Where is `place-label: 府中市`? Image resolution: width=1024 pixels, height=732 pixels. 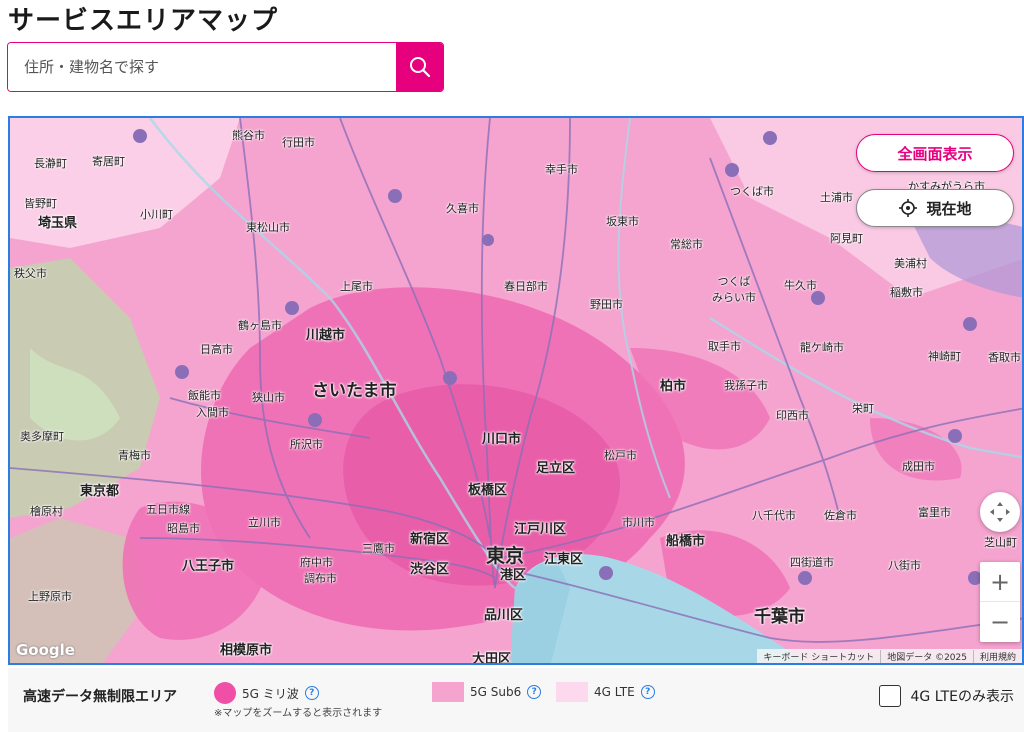
place-label: 府中市 is located at coordinates (316, 562).